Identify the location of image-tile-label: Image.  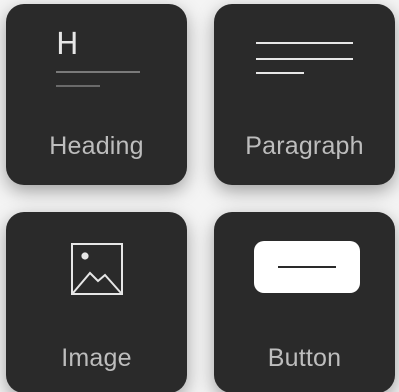
(96, 358).